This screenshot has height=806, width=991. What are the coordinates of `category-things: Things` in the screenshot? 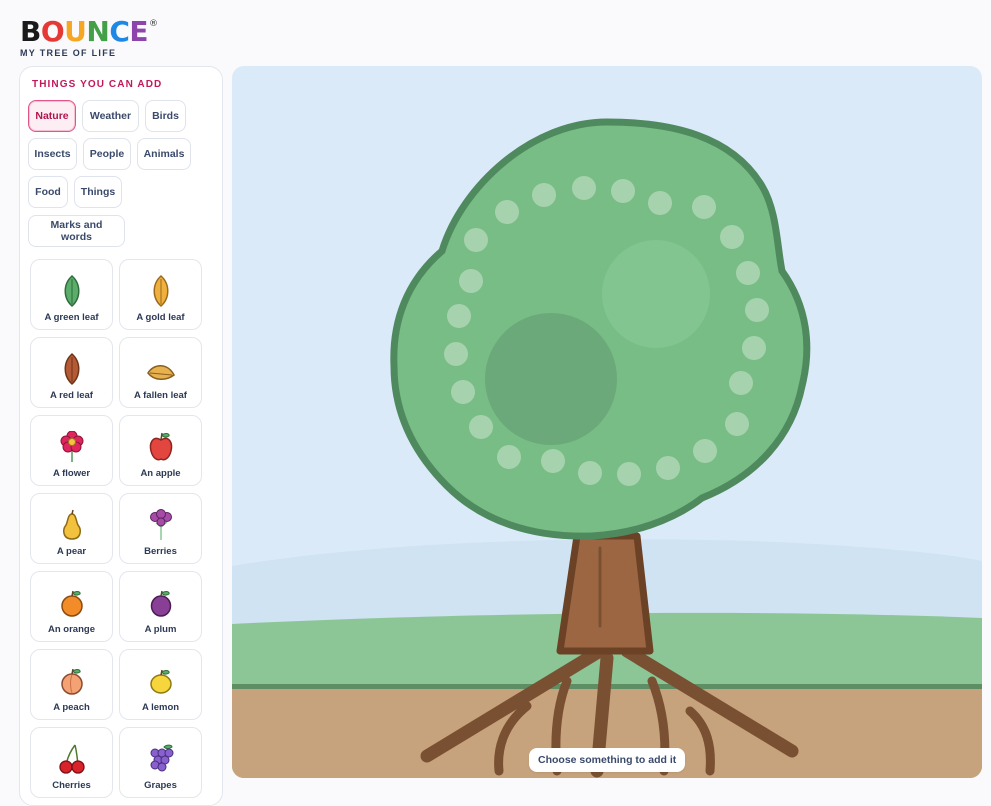 It's located at (98, 192).